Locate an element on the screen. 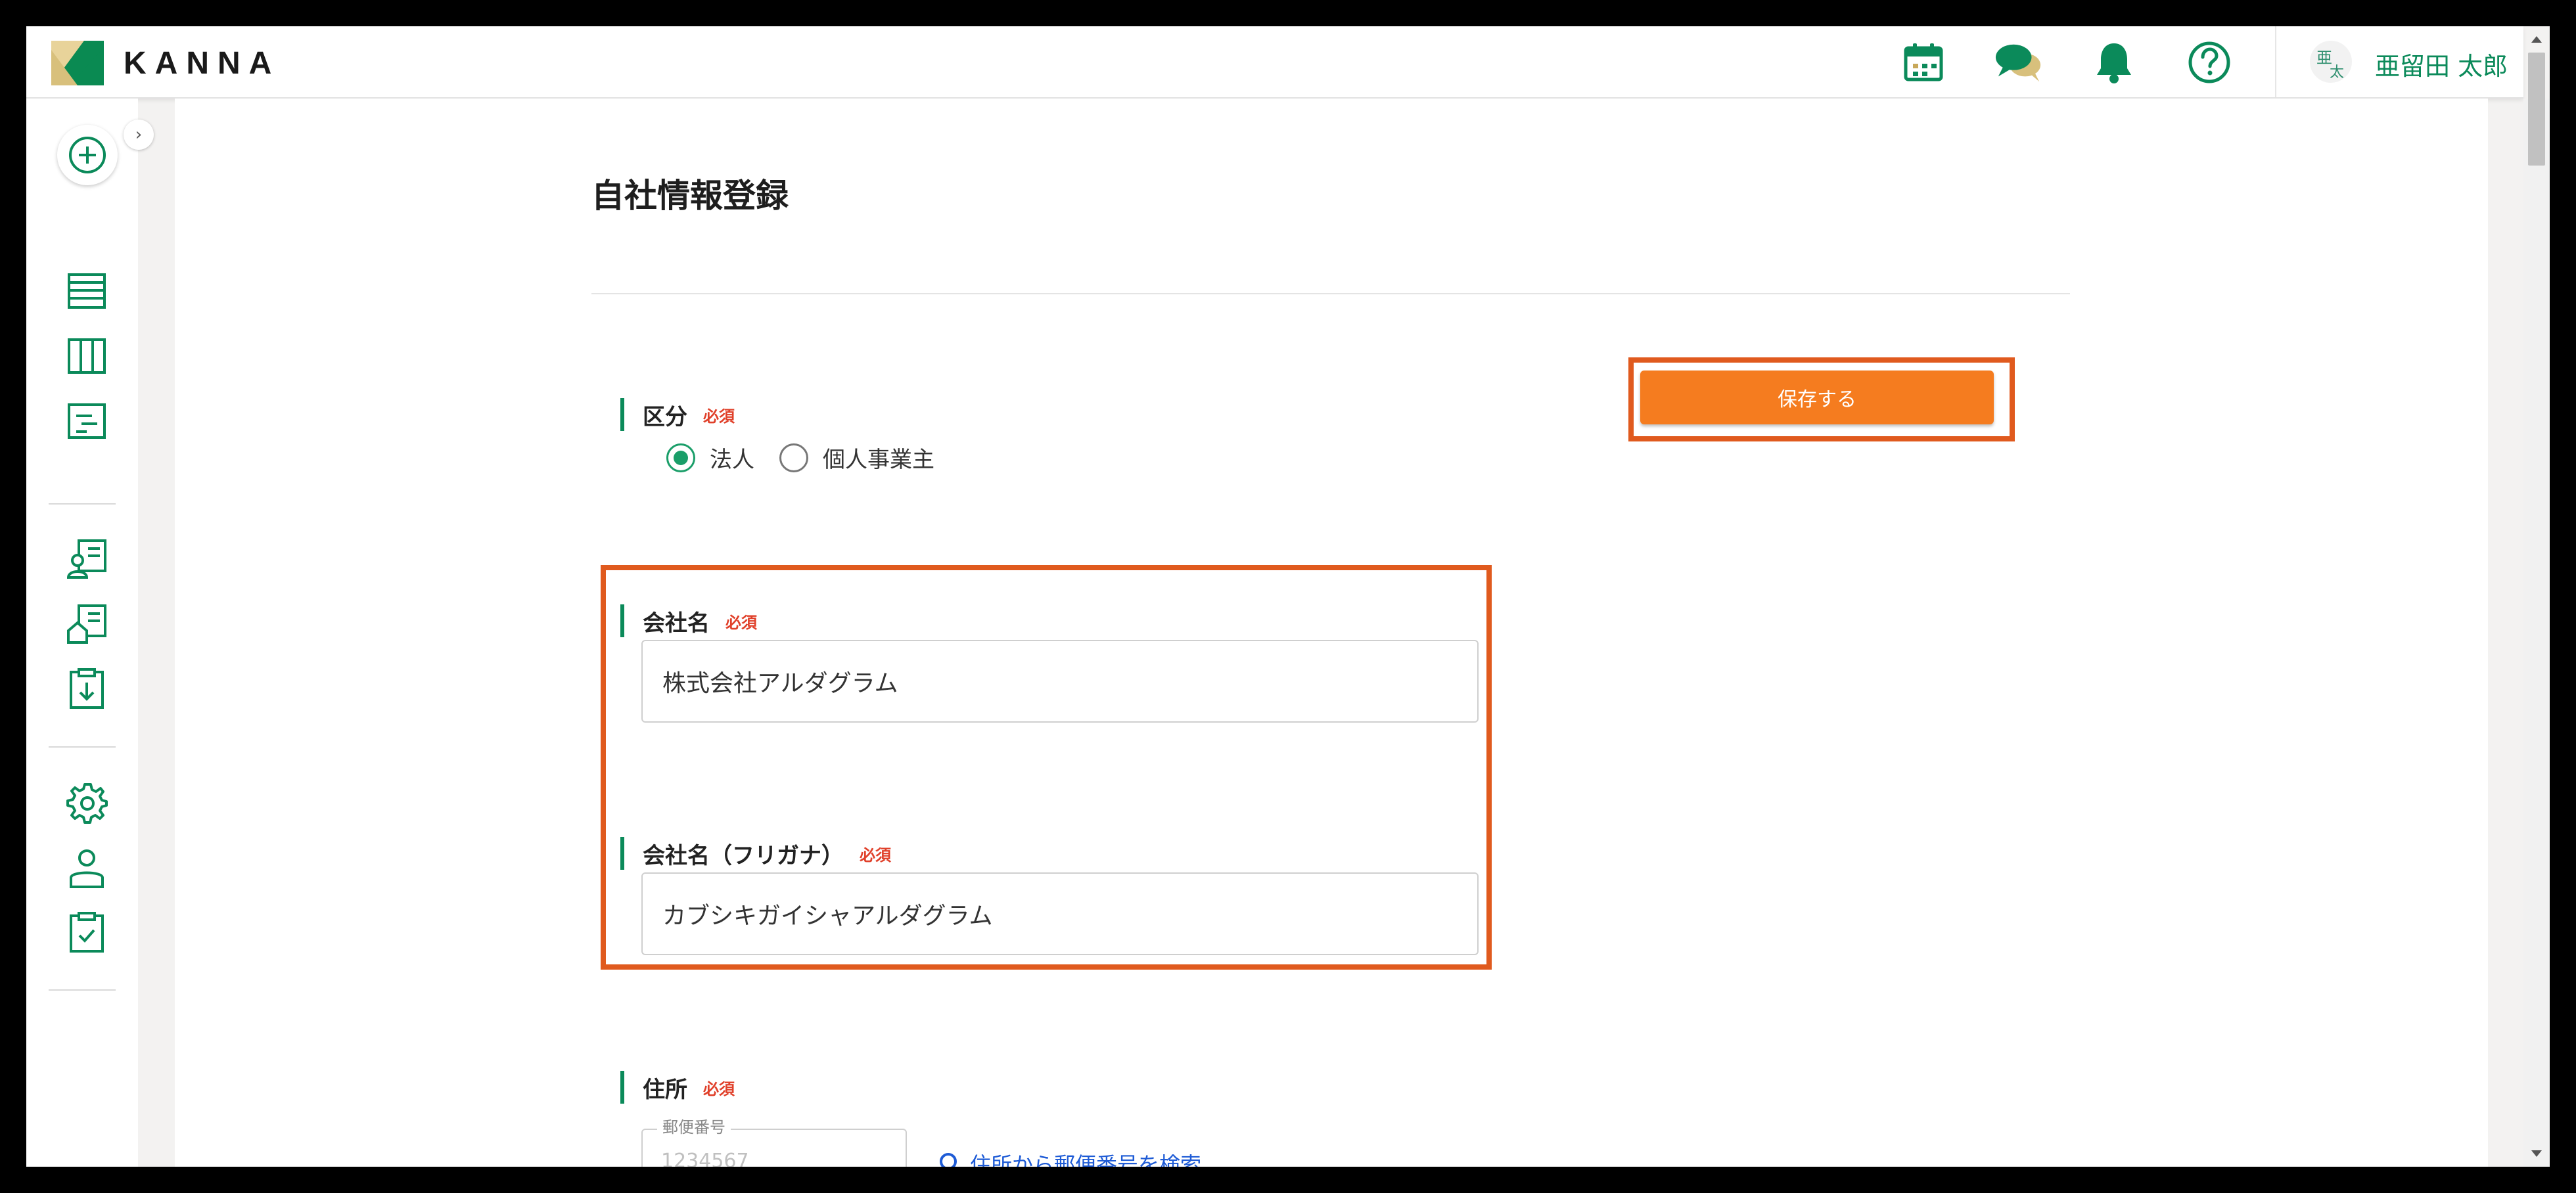 This screenshot has height=1193, width=2576. company-name-label: 会社名 必須 is located at coordinates (689, 620).